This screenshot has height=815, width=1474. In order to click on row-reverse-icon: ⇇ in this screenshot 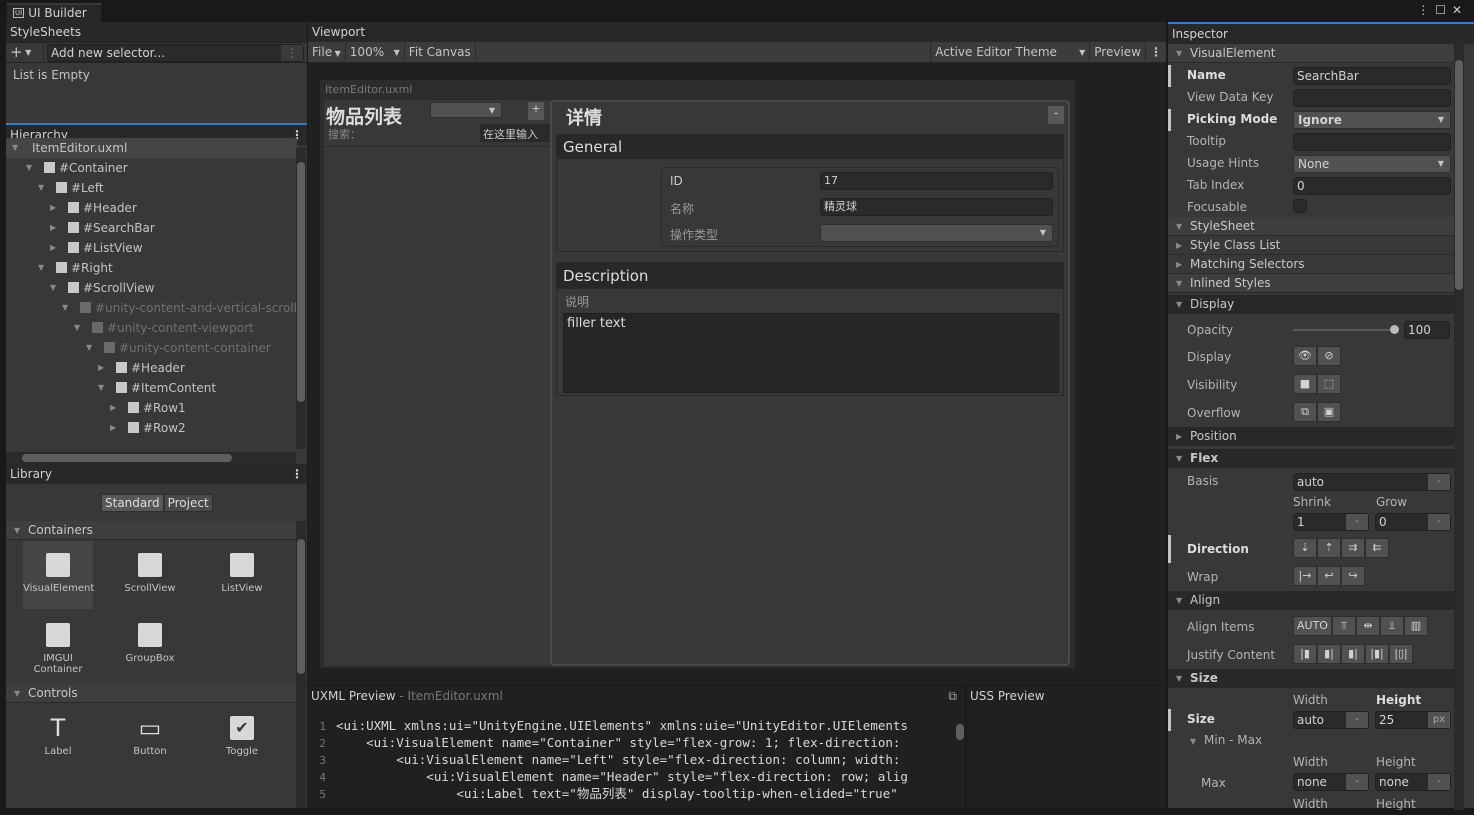, I will do `click(1377, 548)`.